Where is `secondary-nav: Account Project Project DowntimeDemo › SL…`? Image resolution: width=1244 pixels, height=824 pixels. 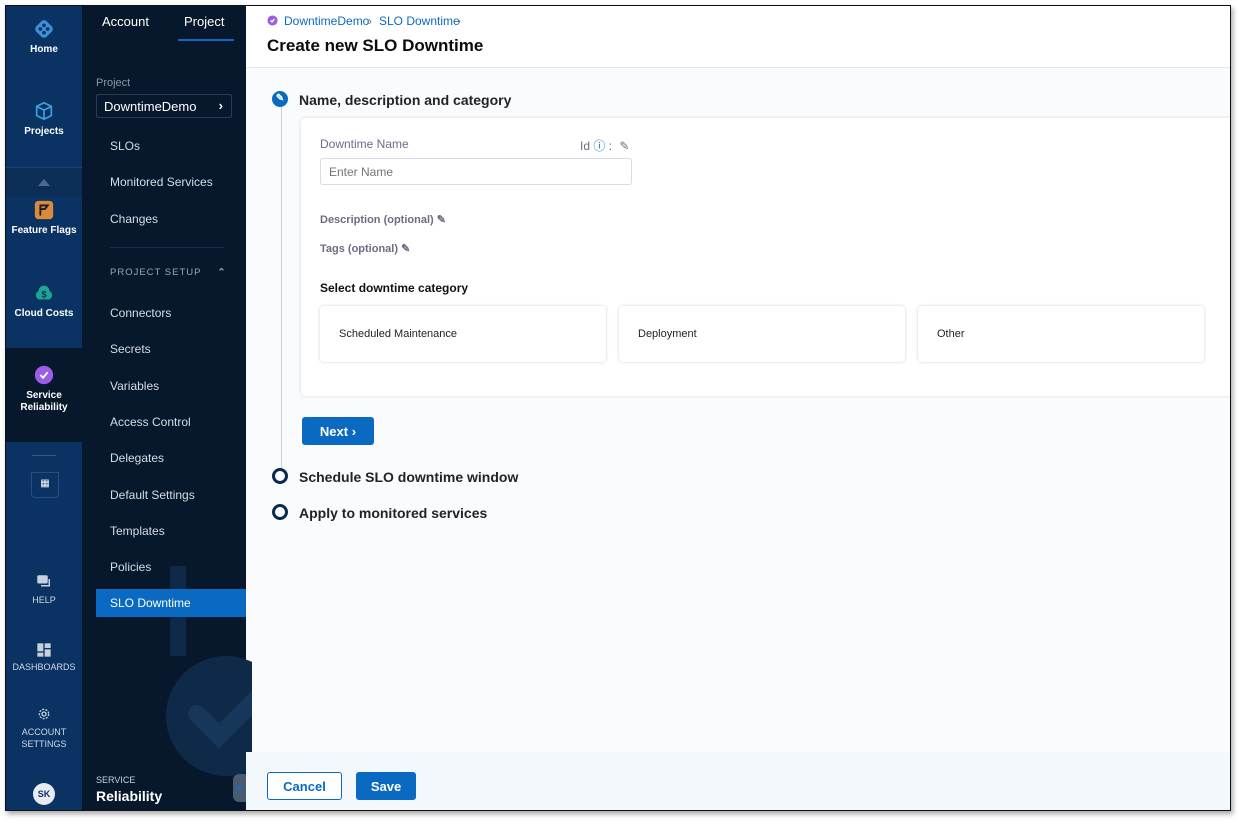
secondary-nav: Account Project Project DowntimeDemo › SL… is located at coordinates (167, 408).